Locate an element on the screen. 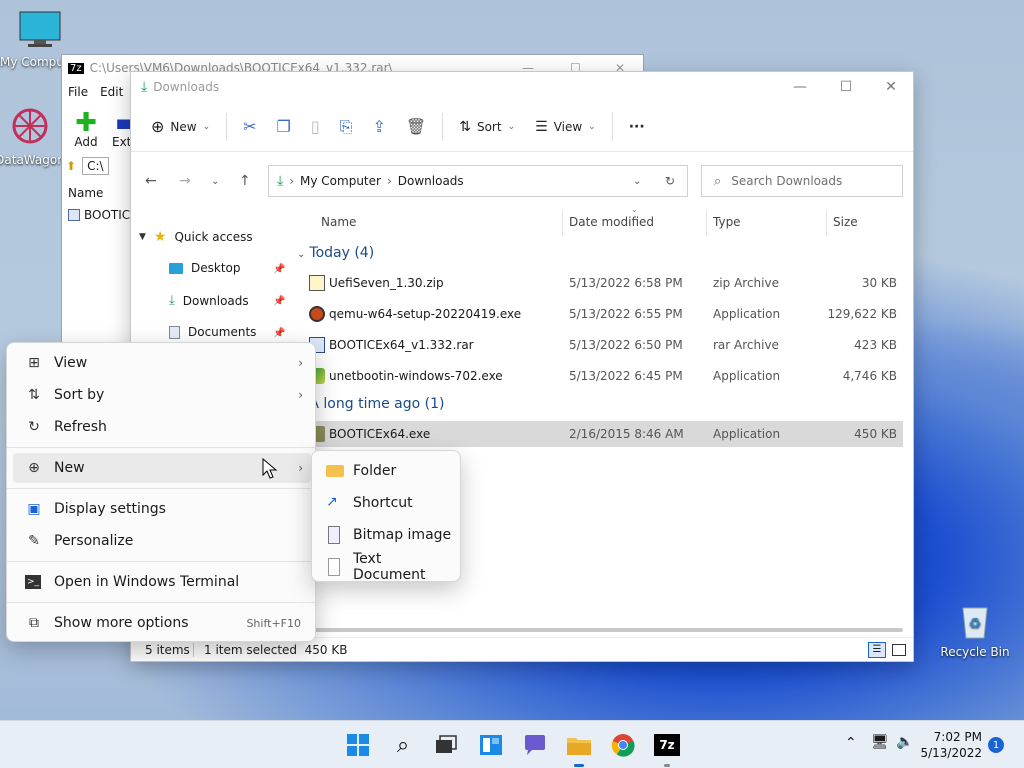 Image resolution: width=1024 pixels, height=768 pixels. task-view-button is located at coordinates (446, 745).